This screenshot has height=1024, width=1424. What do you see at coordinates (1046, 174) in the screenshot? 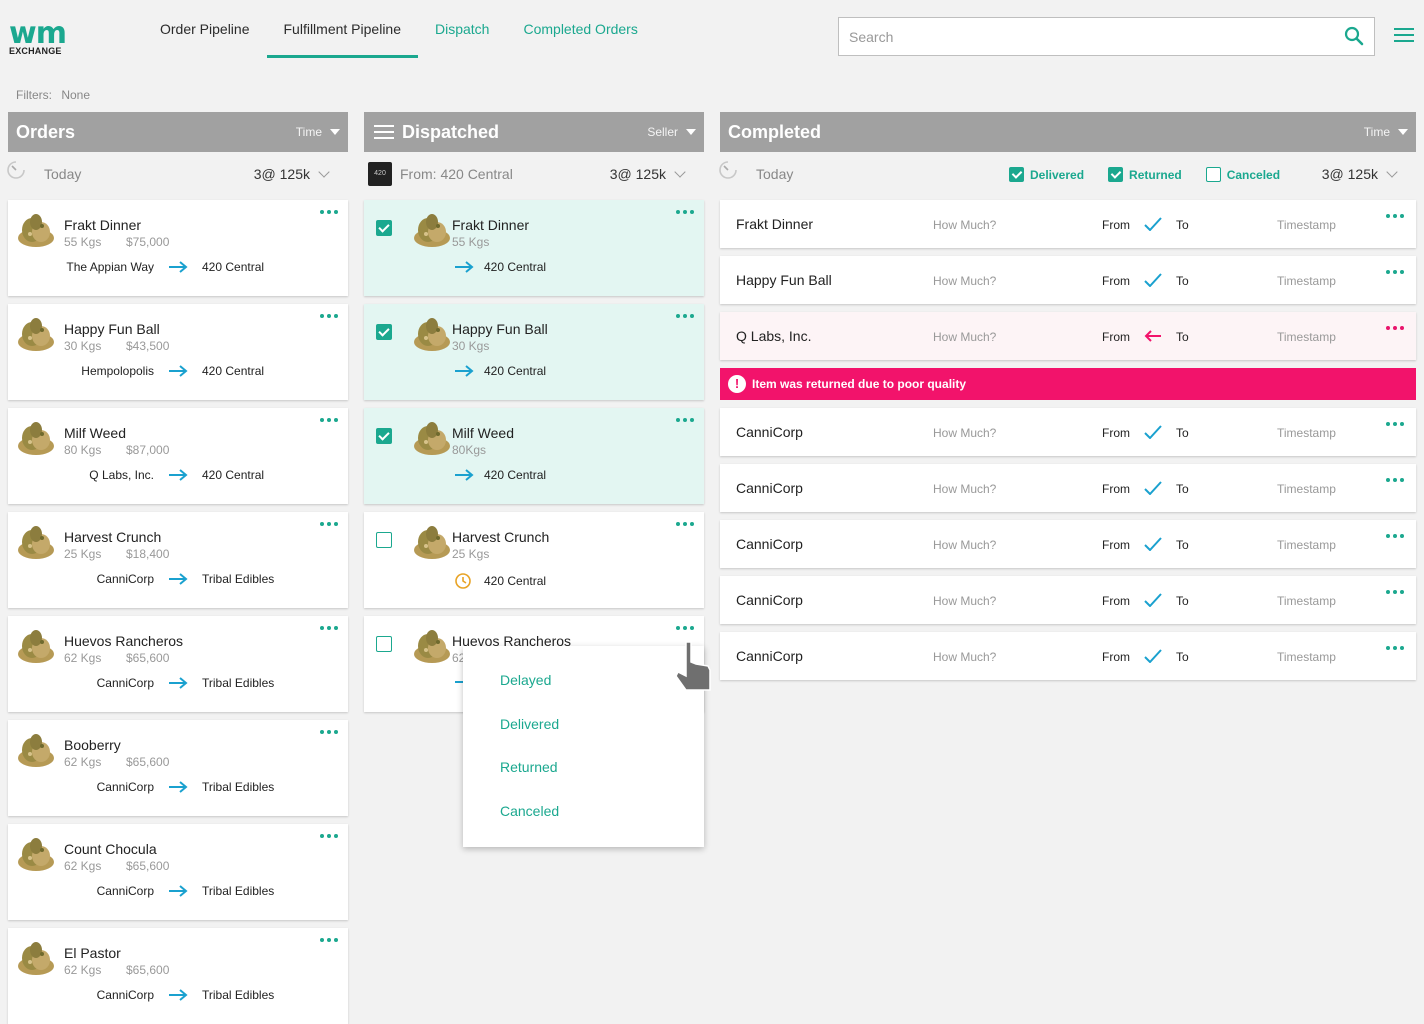
I see `filter-delivered: Delivered` at bounding box center [1046, 174].